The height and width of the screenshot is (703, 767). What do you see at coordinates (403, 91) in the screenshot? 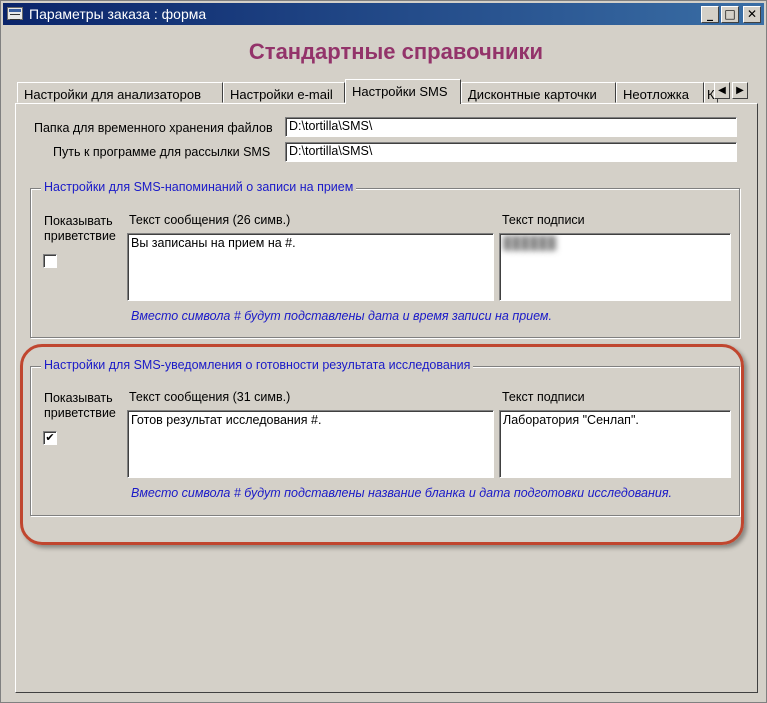
I see `tab-sms: Настройки SMS` at bounding box center [403, 91].